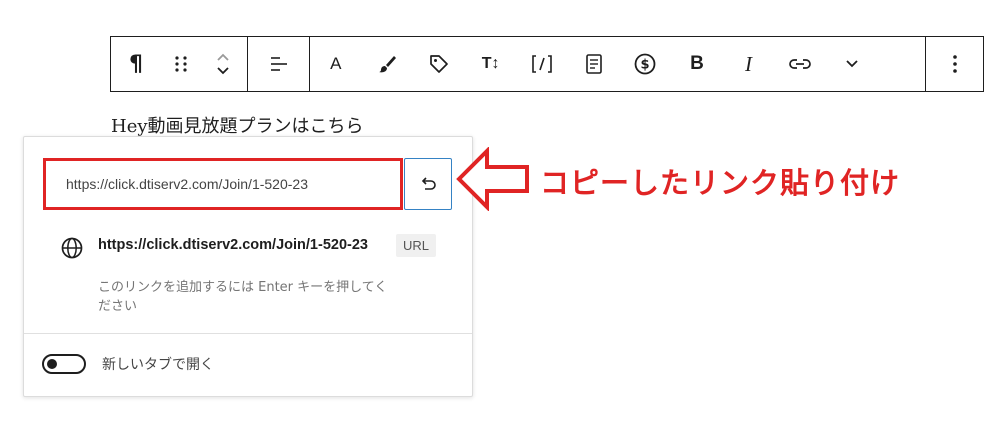 Image resolution: width=1004 pixels, height=429 pixels. What do you see at coordinates (243, 297) in the screenshot?
I see `suggestion-hint-text: このリンクを追加するには Enter キーを押してください` at bounding box center [243, 297].